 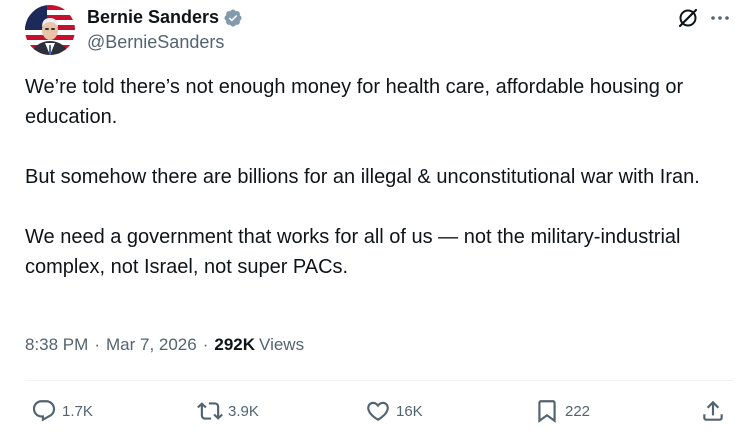 I want to click on tweet-date: Mar 7, 2026, so click(x=151, y=345).